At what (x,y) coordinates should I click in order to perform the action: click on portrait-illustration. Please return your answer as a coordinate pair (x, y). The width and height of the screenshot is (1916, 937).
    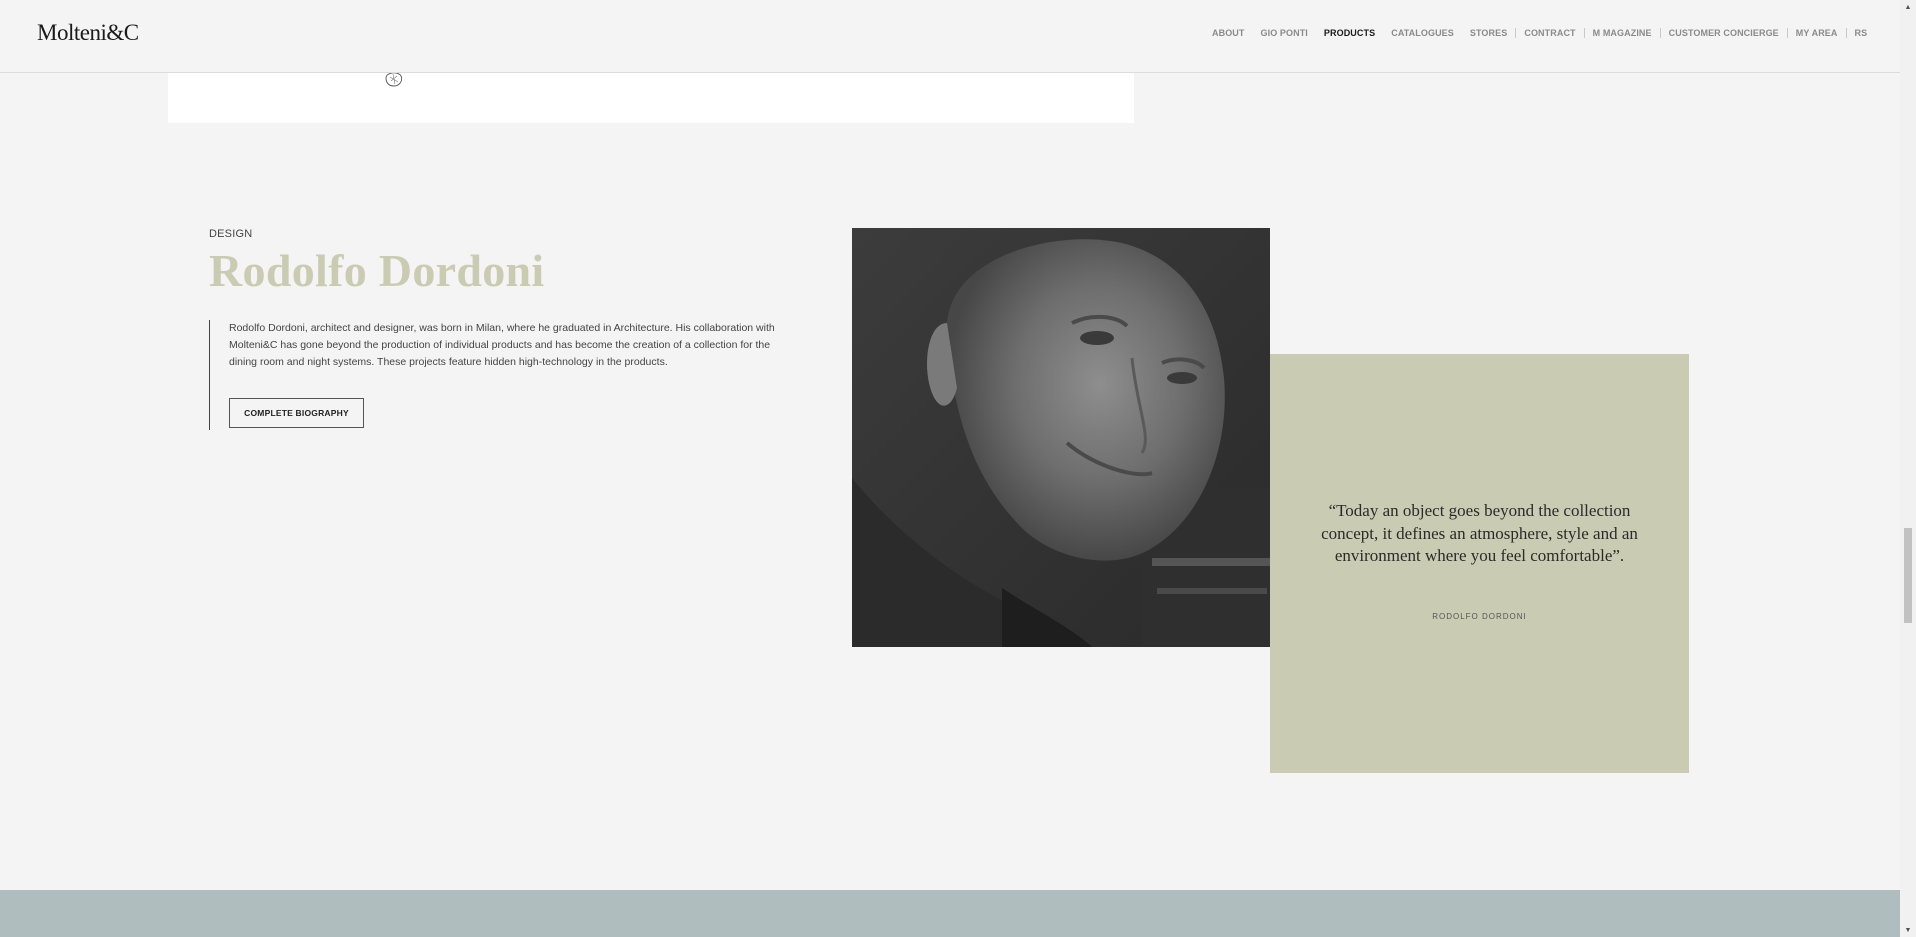
    Looking at the image, I should click on (1061, 437).